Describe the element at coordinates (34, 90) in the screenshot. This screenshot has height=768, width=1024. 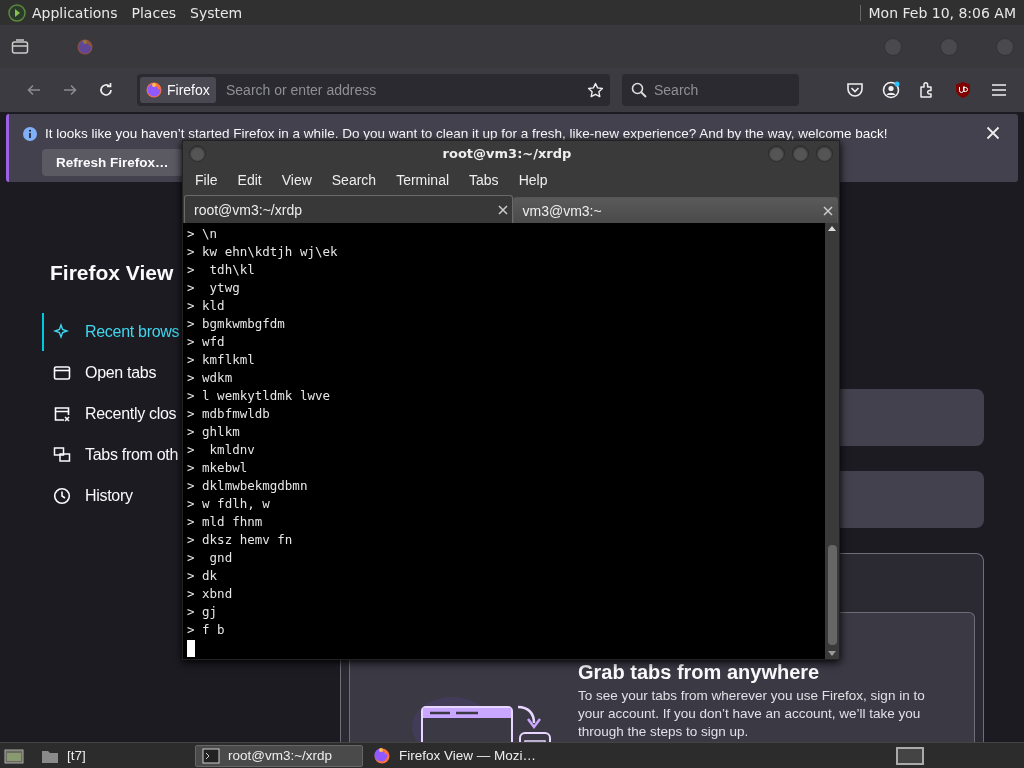
I see `back-icon` at that location.